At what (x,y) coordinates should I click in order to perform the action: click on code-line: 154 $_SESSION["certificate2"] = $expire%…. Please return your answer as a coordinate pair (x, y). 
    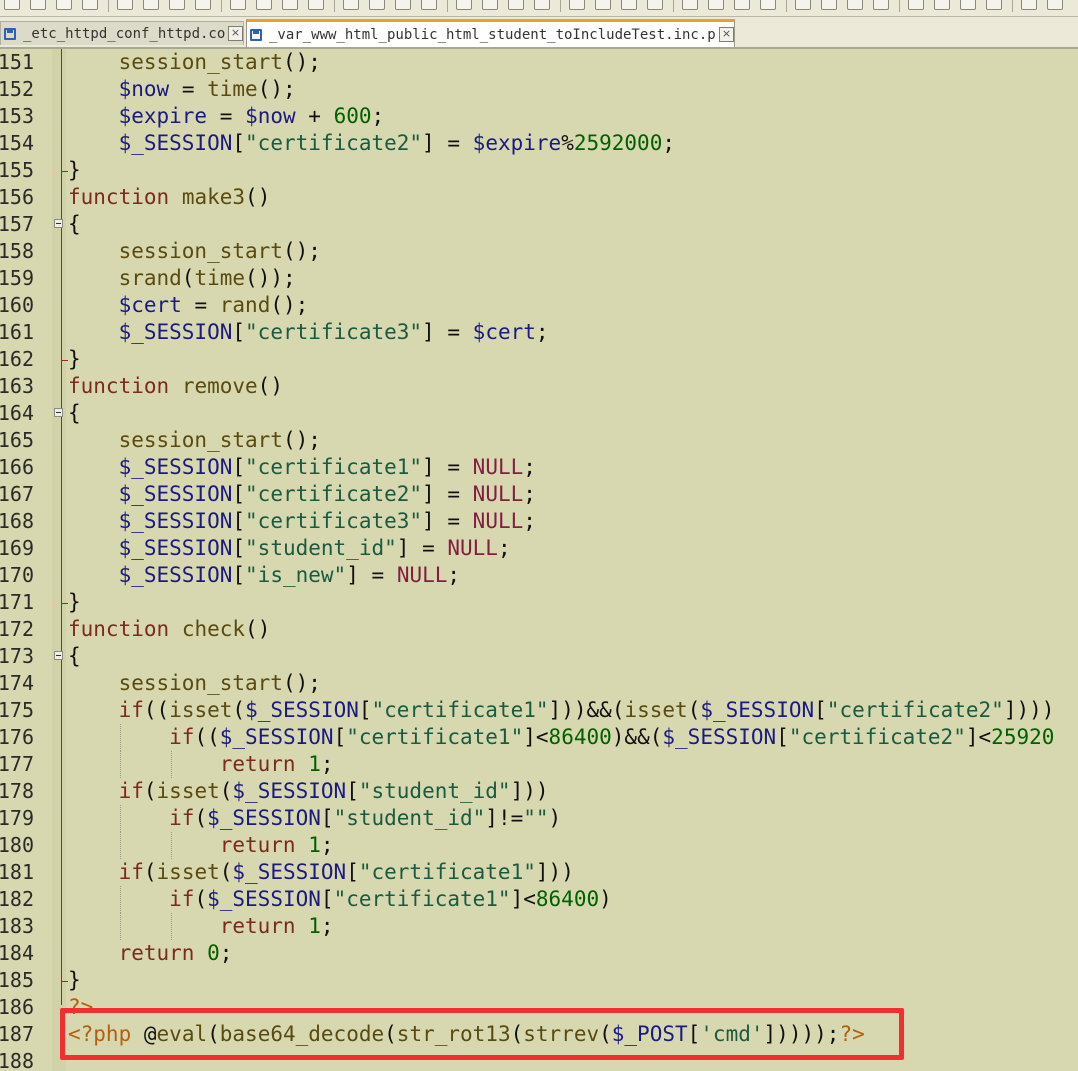
    Looking at the image, I should click on (539, 143).